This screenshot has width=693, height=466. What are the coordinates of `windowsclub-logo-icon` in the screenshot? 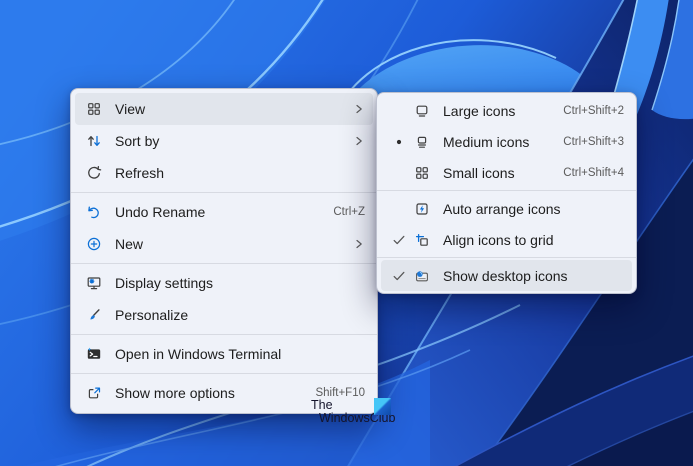 It's located at (382, 406).